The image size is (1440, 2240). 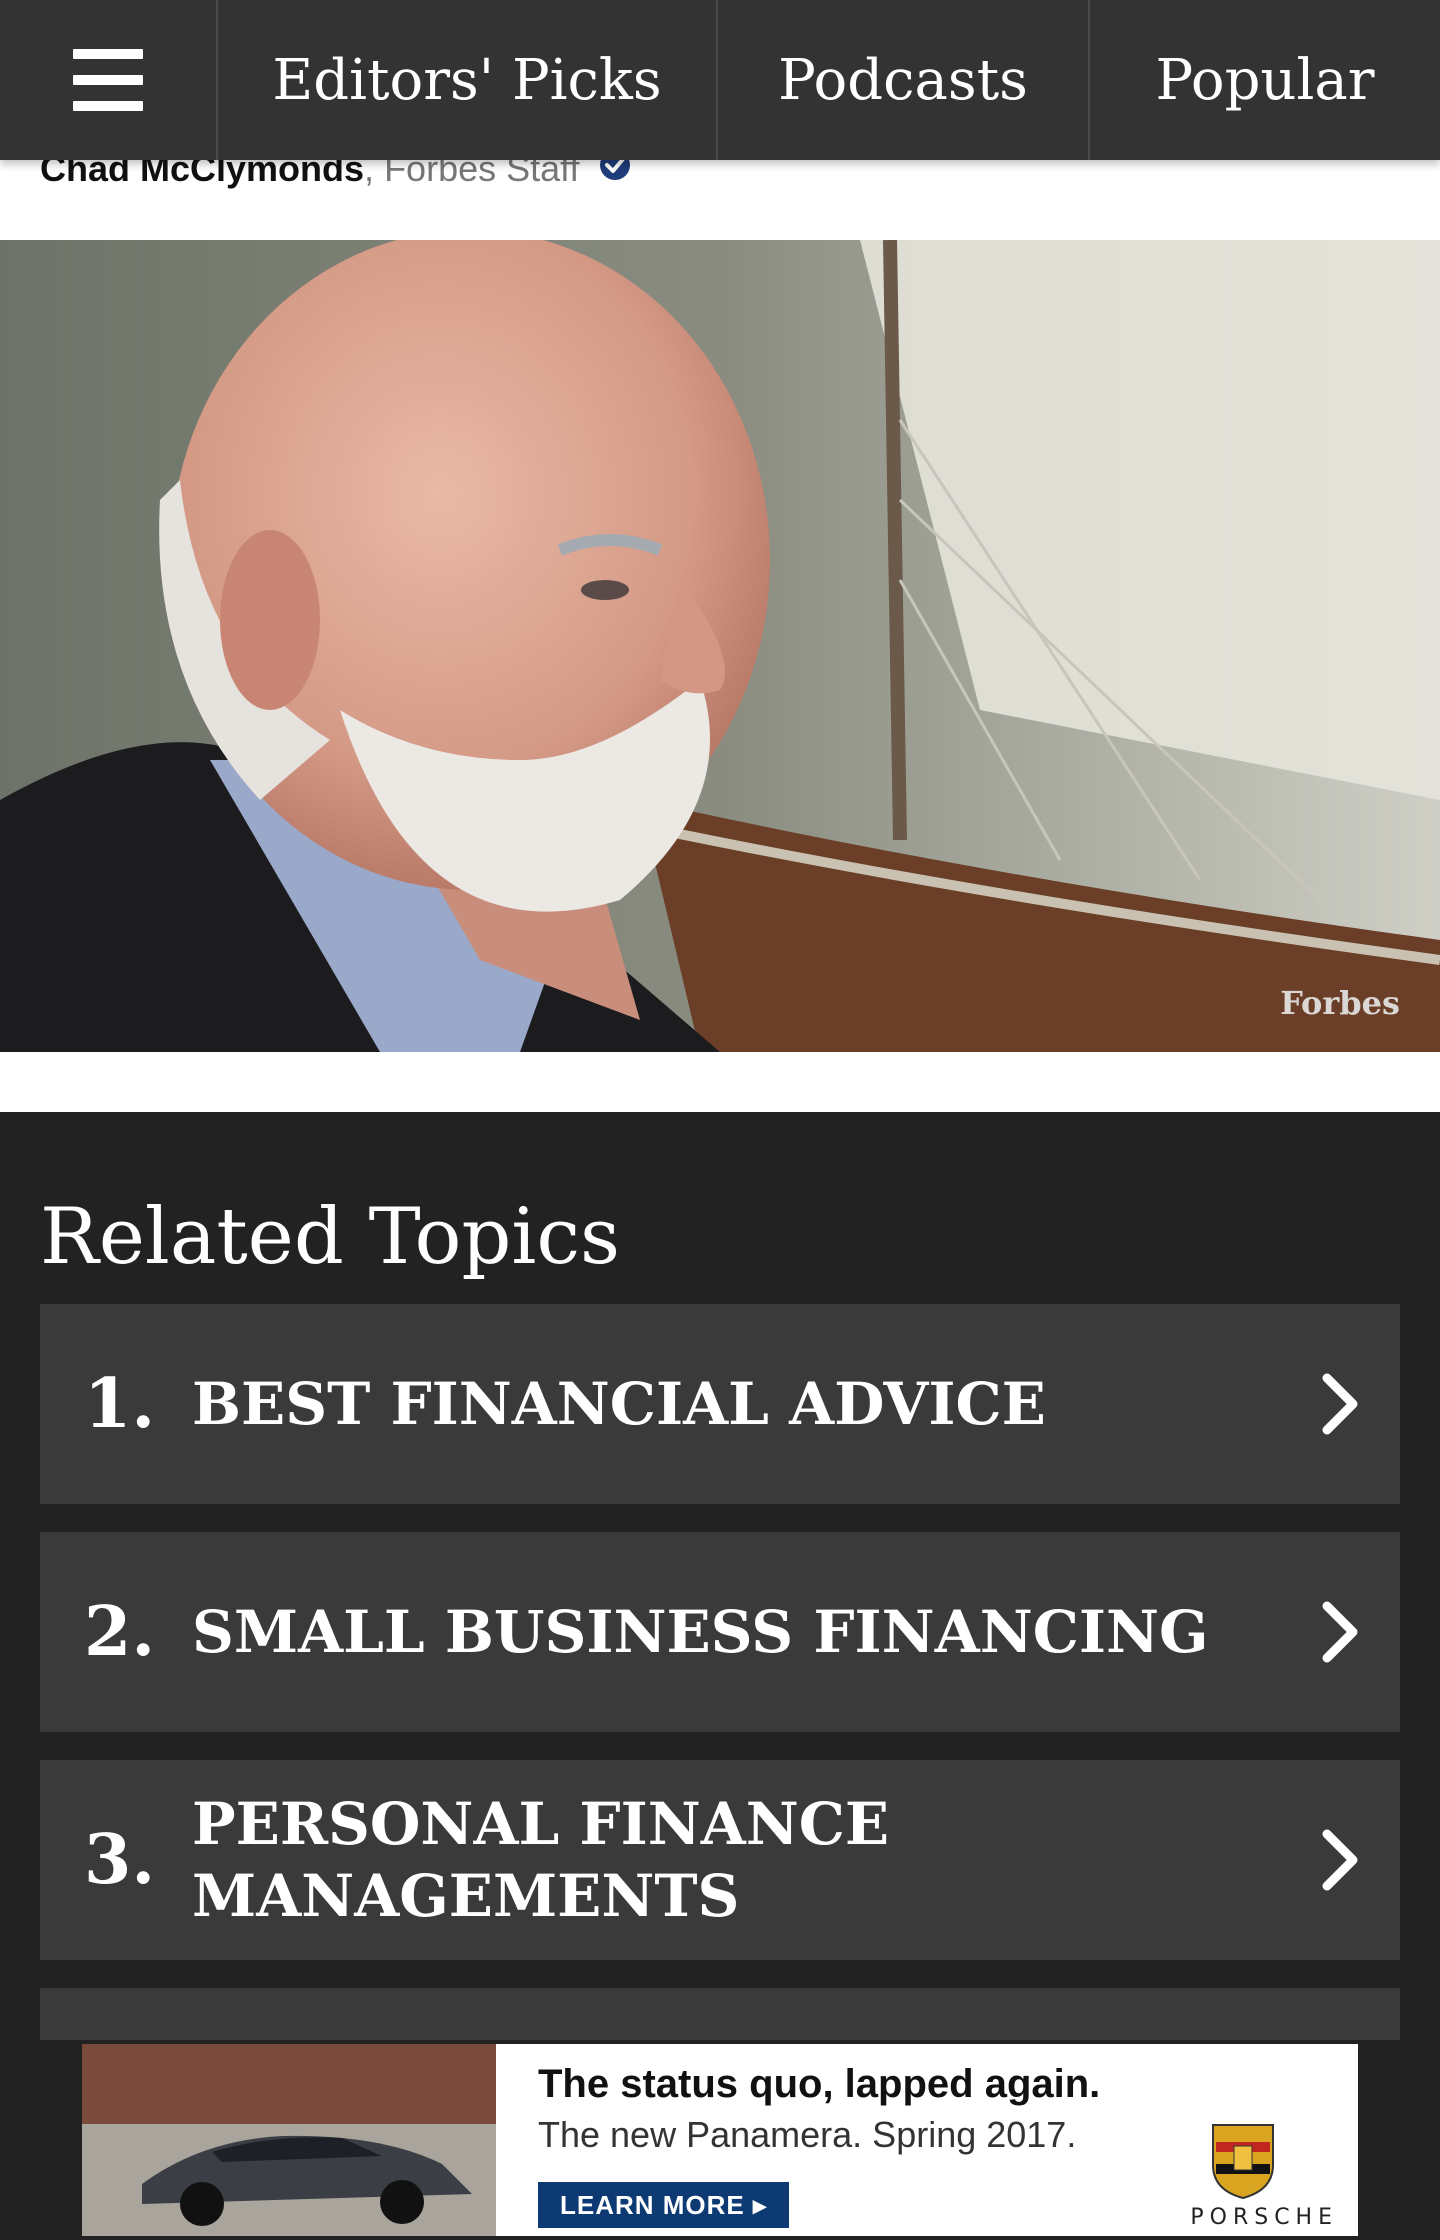 What do you see at coordinates (468, 80) in the screenshot?
I see `nav-tab-editors-picks: Editors' Picks` at bounding box center [468, 80].